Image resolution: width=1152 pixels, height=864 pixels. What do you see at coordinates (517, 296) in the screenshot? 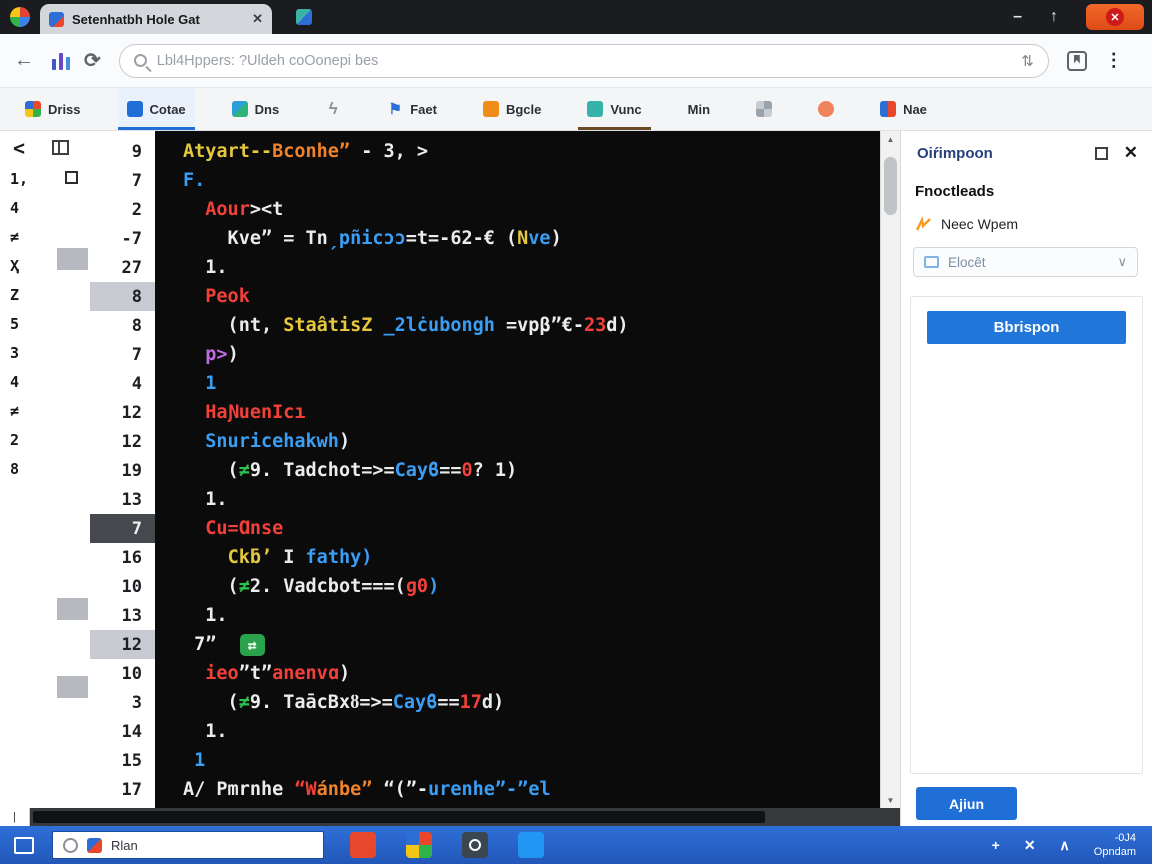
I see `code-line: Peok` at bounding box center [517, 296].